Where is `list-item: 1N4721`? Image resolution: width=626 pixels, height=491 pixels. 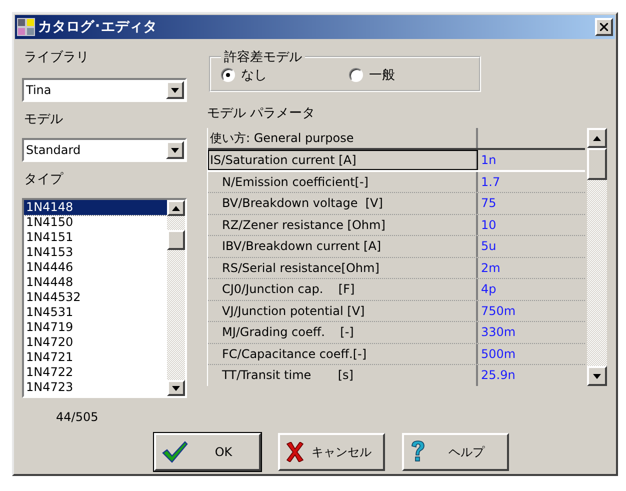 list-item: 1N4721 is located at coordinates (95, 357).